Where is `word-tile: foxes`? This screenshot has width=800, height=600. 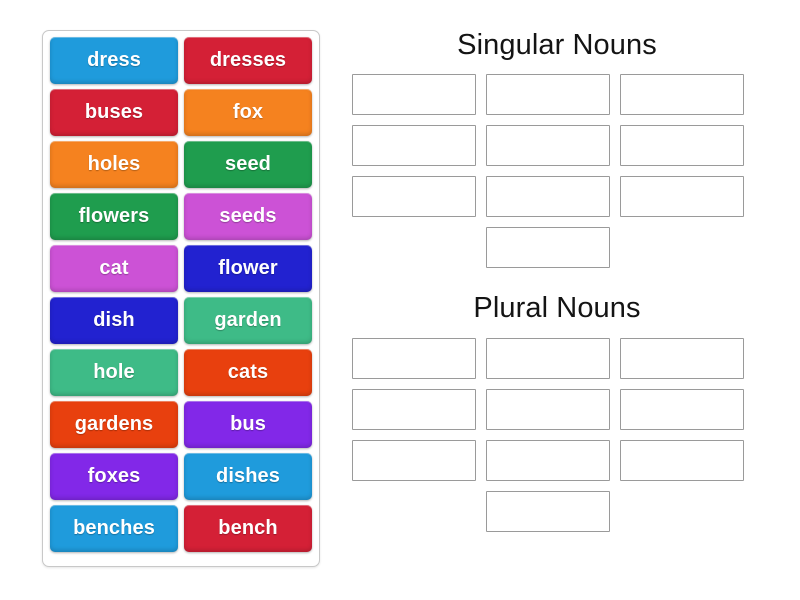
word-tile: foxes is located at coordinates (114, 476).